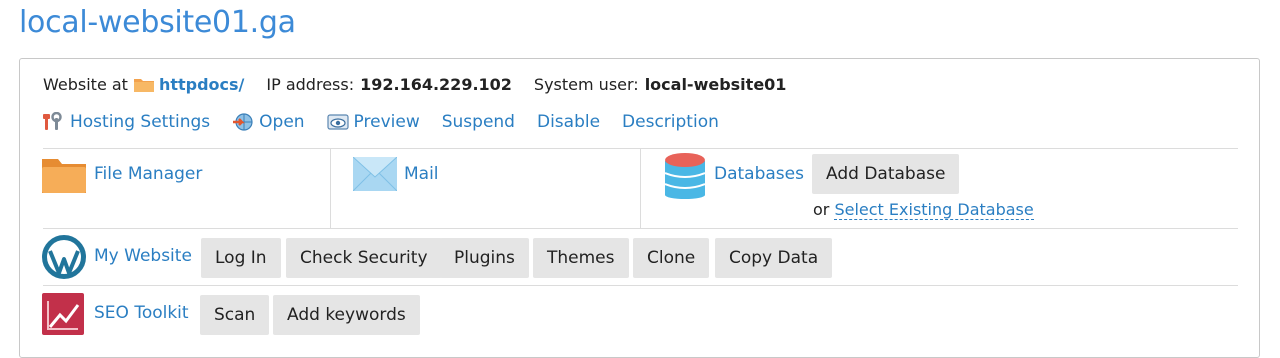  Describe the element at coordinates (568, 122) in the screenshot. I see `disable-link: Disable` at that location.